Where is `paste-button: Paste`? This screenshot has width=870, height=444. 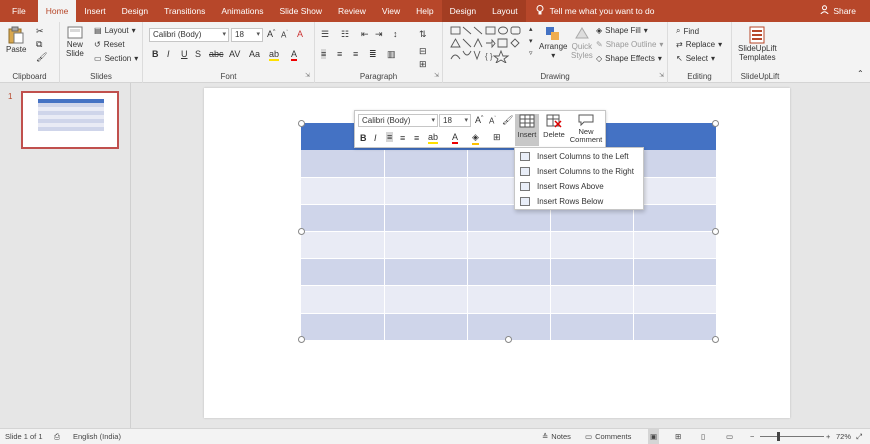
paste-button: Paste is located at coordinates (16, 40).